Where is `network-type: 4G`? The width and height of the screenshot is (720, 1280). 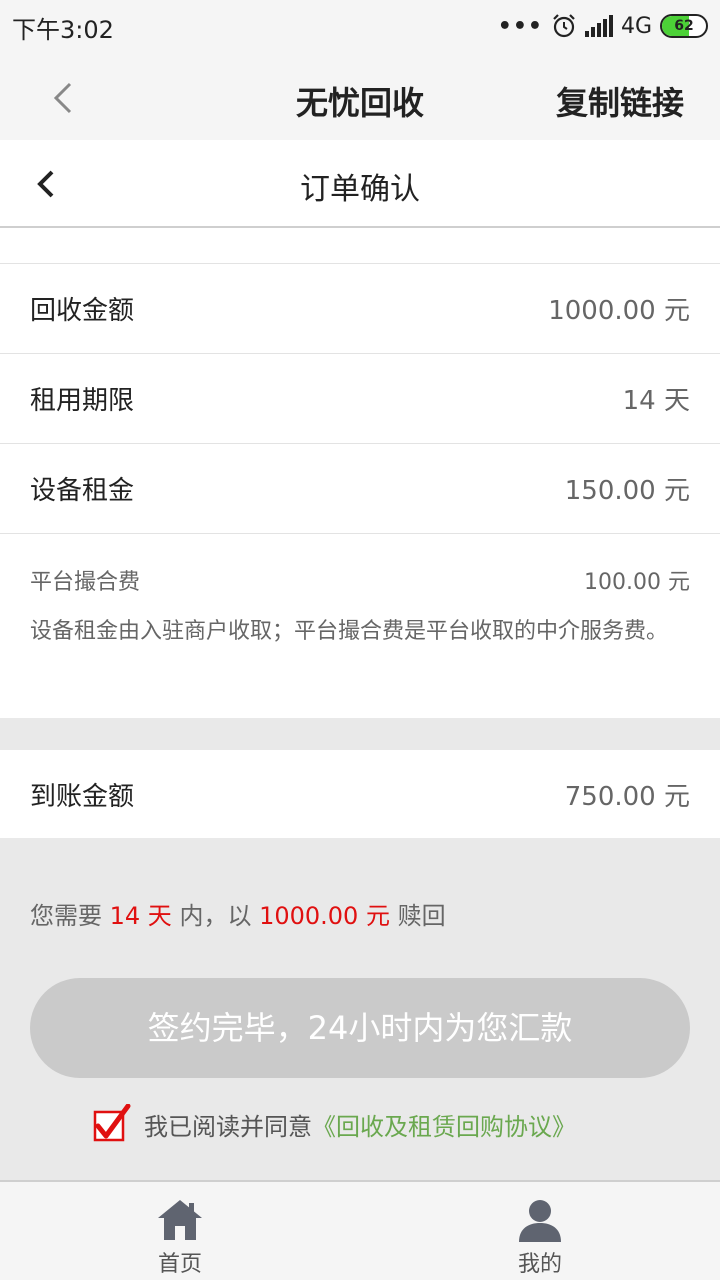 network-type: 4G is located at coordinates (636, 26).